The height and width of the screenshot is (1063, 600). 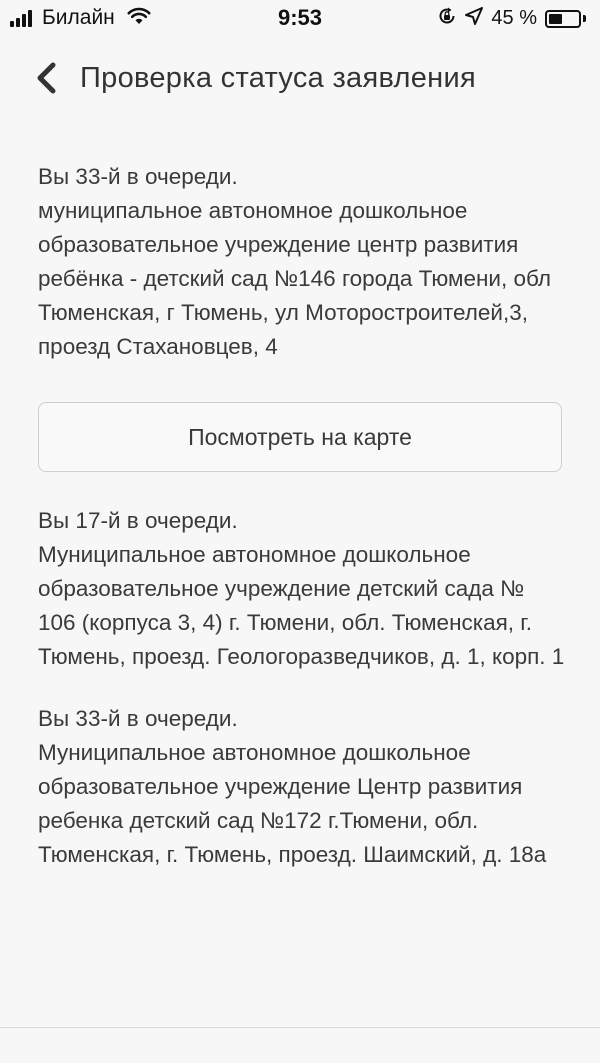 I want to click on battery-percent: 45 %, so click(x=514, y=18).